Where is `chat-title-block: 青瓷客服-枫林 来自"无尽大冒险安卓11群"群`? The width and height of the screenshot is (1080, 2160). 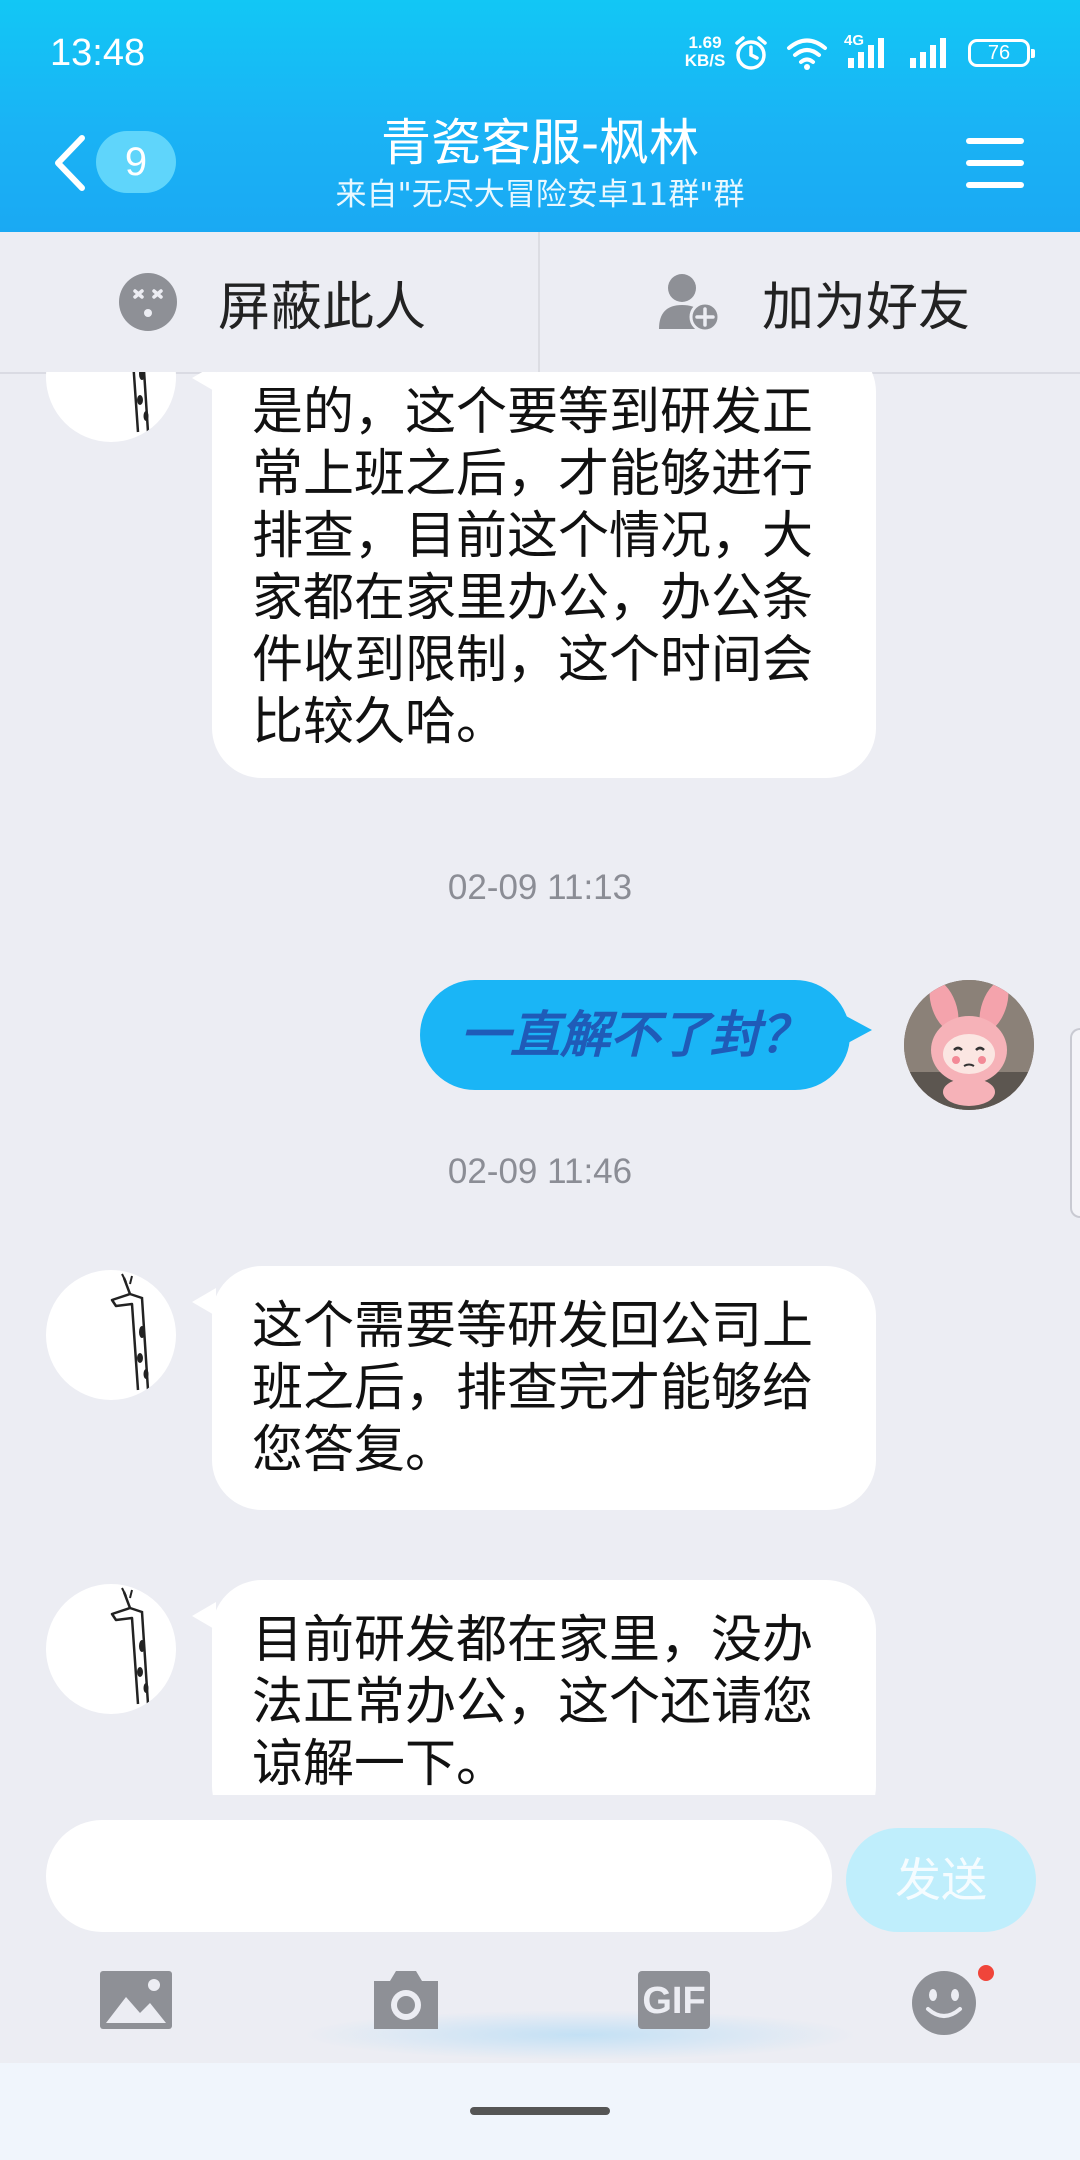 chat-title-block: 青瓷客服-枫林 来自"无尽大冒险安卓11群"群 is located at coordinates (540, 164).